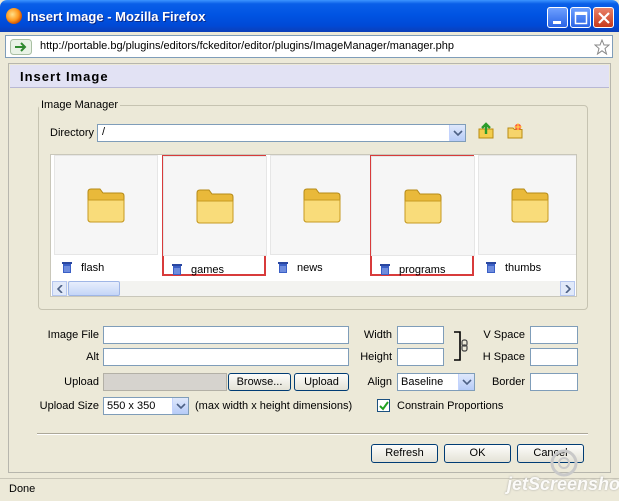  Describe the element at coordinates (508, 382) in the screenshot. I see `border-label: Border` at that location.